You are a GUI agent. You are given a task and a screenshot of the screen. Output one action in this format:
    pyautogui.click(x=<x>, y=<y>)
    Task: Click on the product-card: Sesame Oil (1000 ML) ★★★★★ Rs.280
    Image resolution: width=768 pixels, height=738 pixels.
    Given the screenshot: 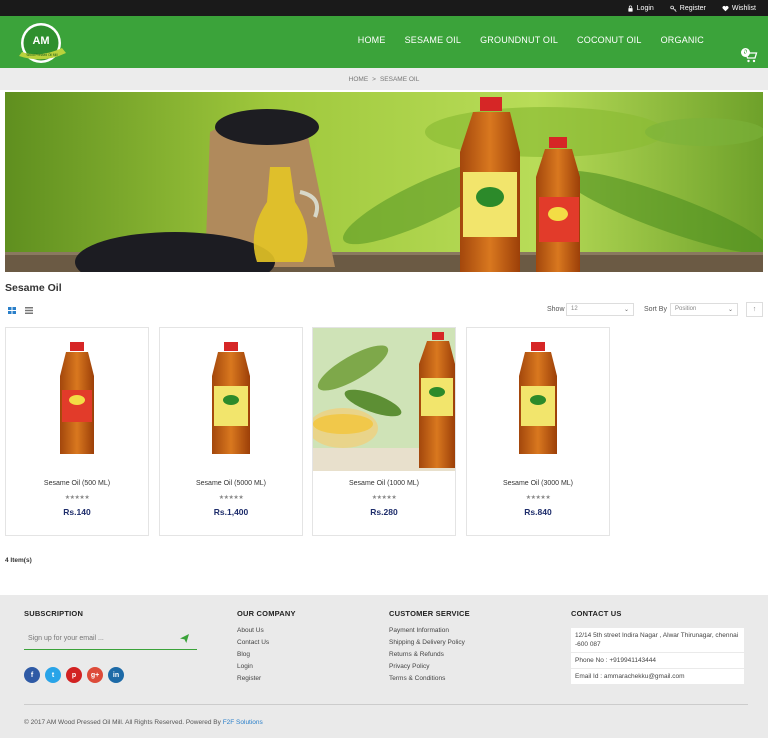 What is the action you would take?
    pyautogui.click(x=384, y=431)
    